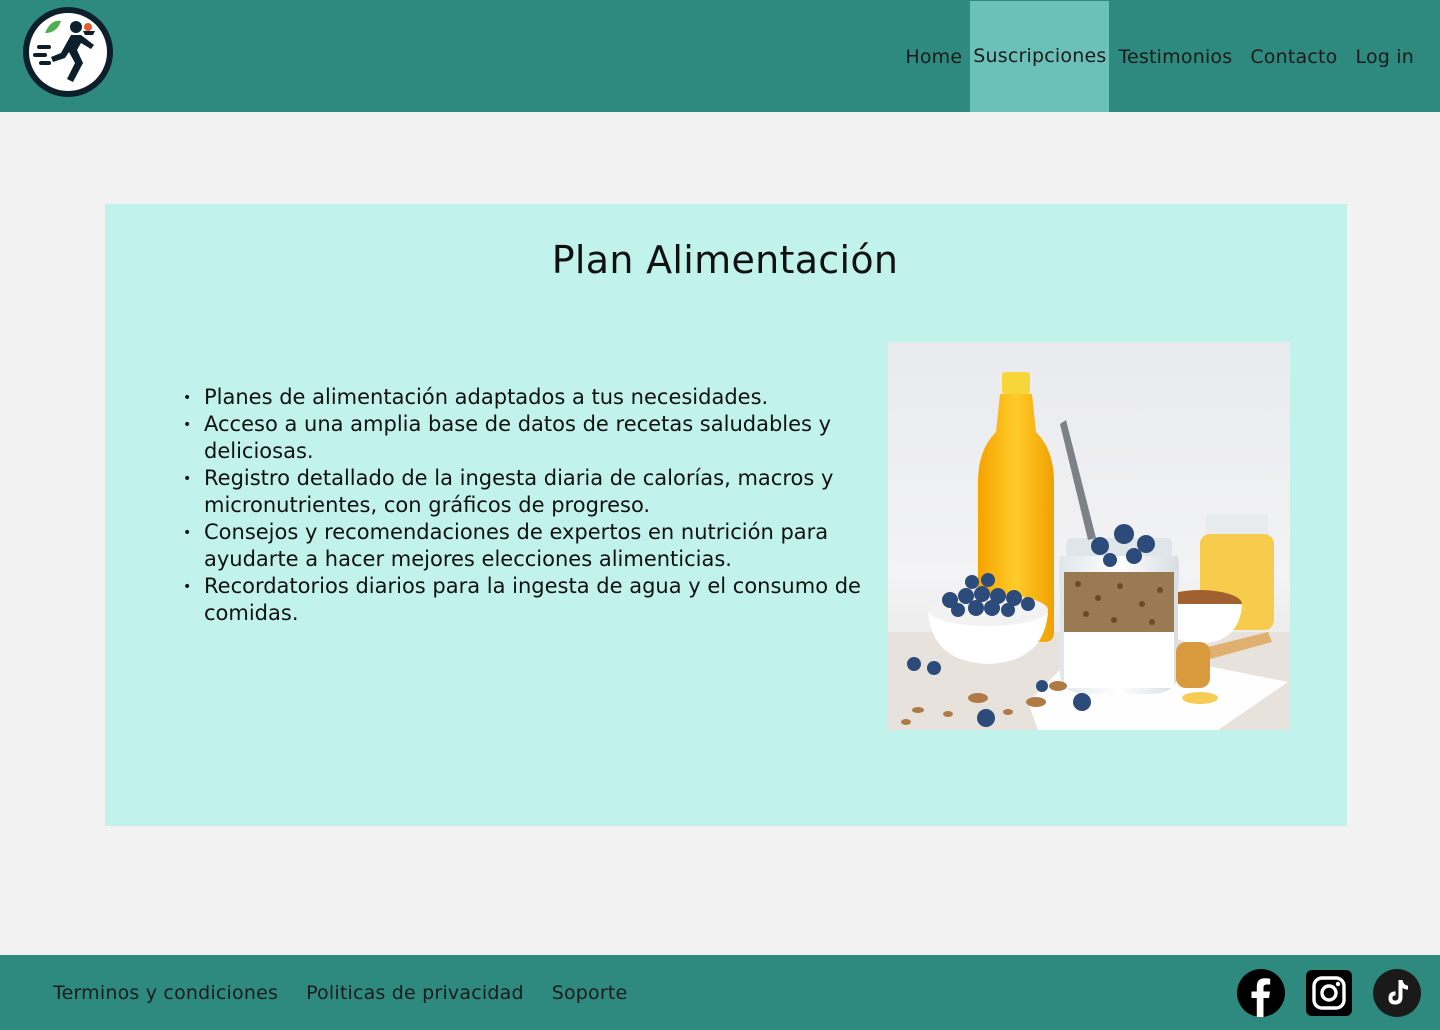  I want to click on nav-suscripciones: Suscripciones, so click(1040, 56).